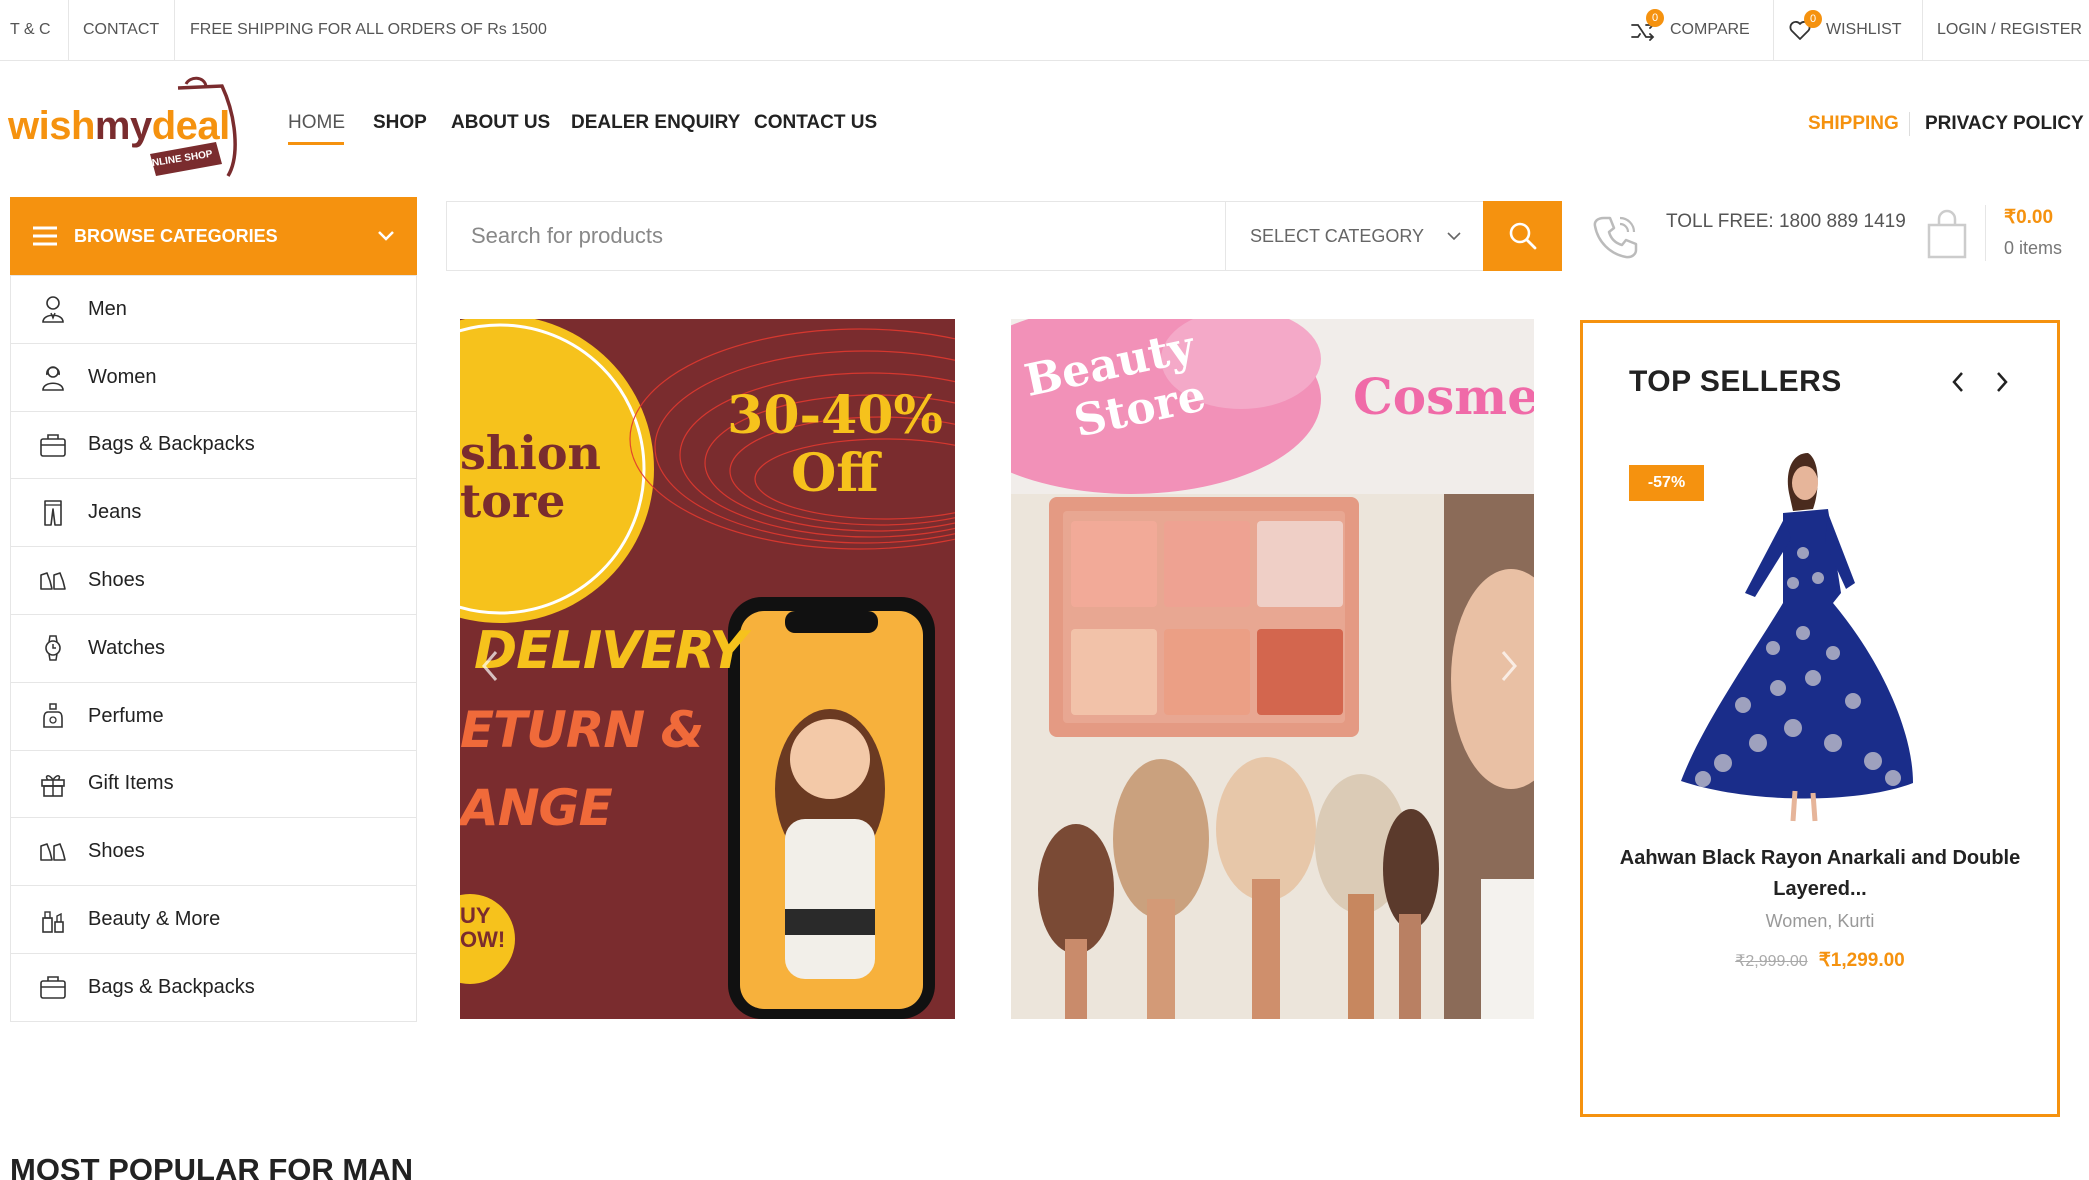 The height and width of the screenshot is (1180, 2089). I want to click on category-item-perfume: Perfume, so click(213, 715).